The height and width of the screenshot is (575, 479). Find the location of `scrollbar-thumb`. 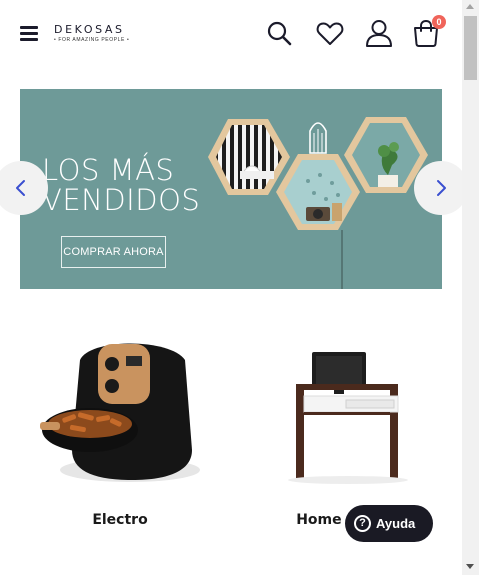

scrollbar-thumb is located at coordinates (470, 48).